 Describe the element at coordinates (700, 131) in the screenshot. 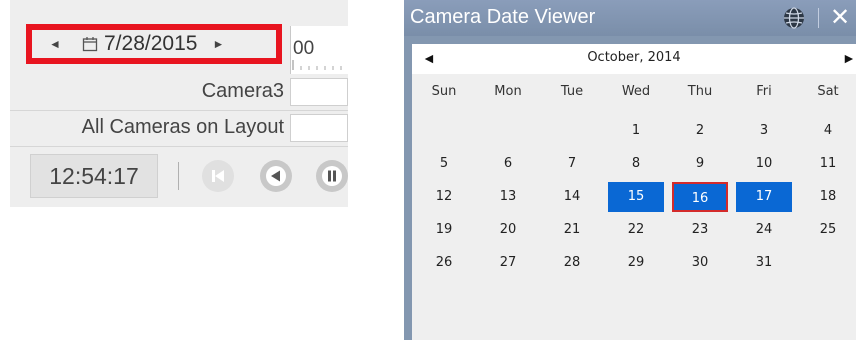

I see `calendar-day: 2` at that location.